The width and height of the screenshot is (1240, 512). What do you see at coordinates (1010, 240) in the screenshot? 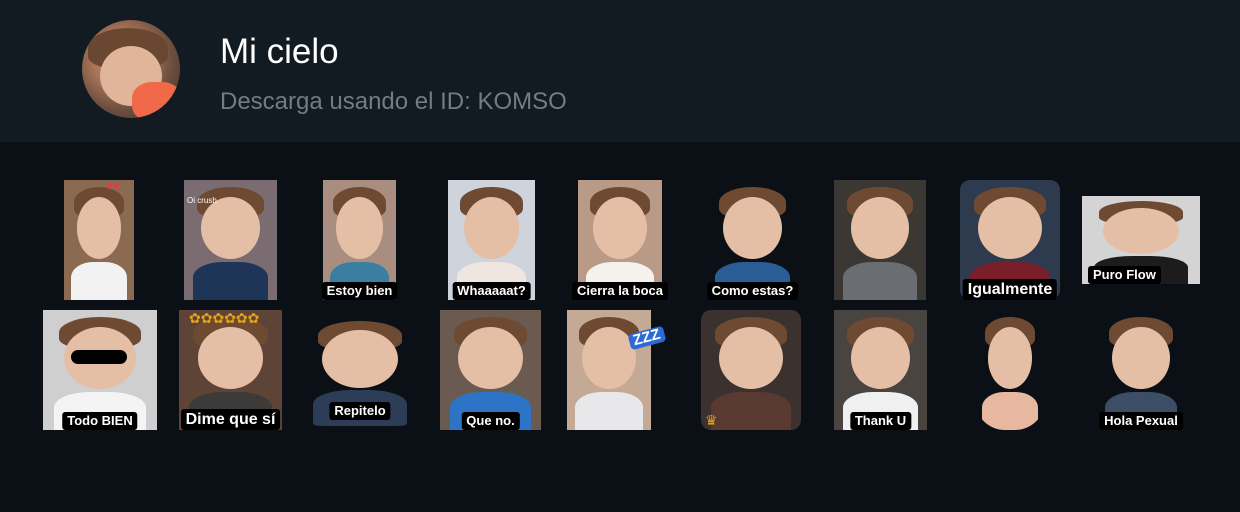
I see `sticker-8: Igualmente` at bounding box center [1010, 240].